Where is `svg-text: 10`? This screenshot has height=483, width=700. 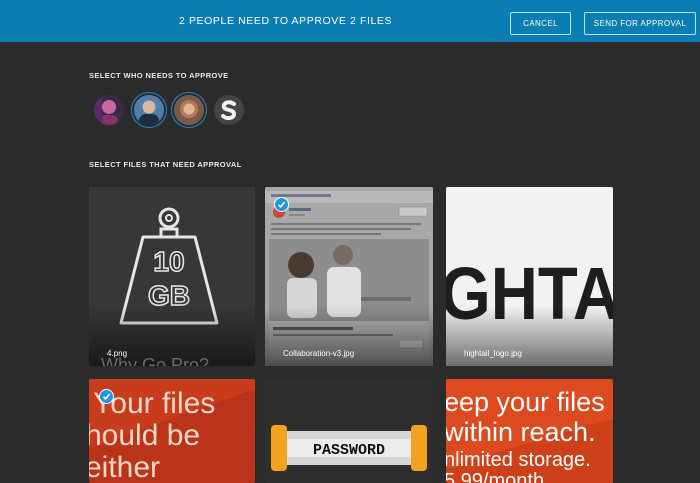 svg-text: 10 is located at coordinates (168, 261).